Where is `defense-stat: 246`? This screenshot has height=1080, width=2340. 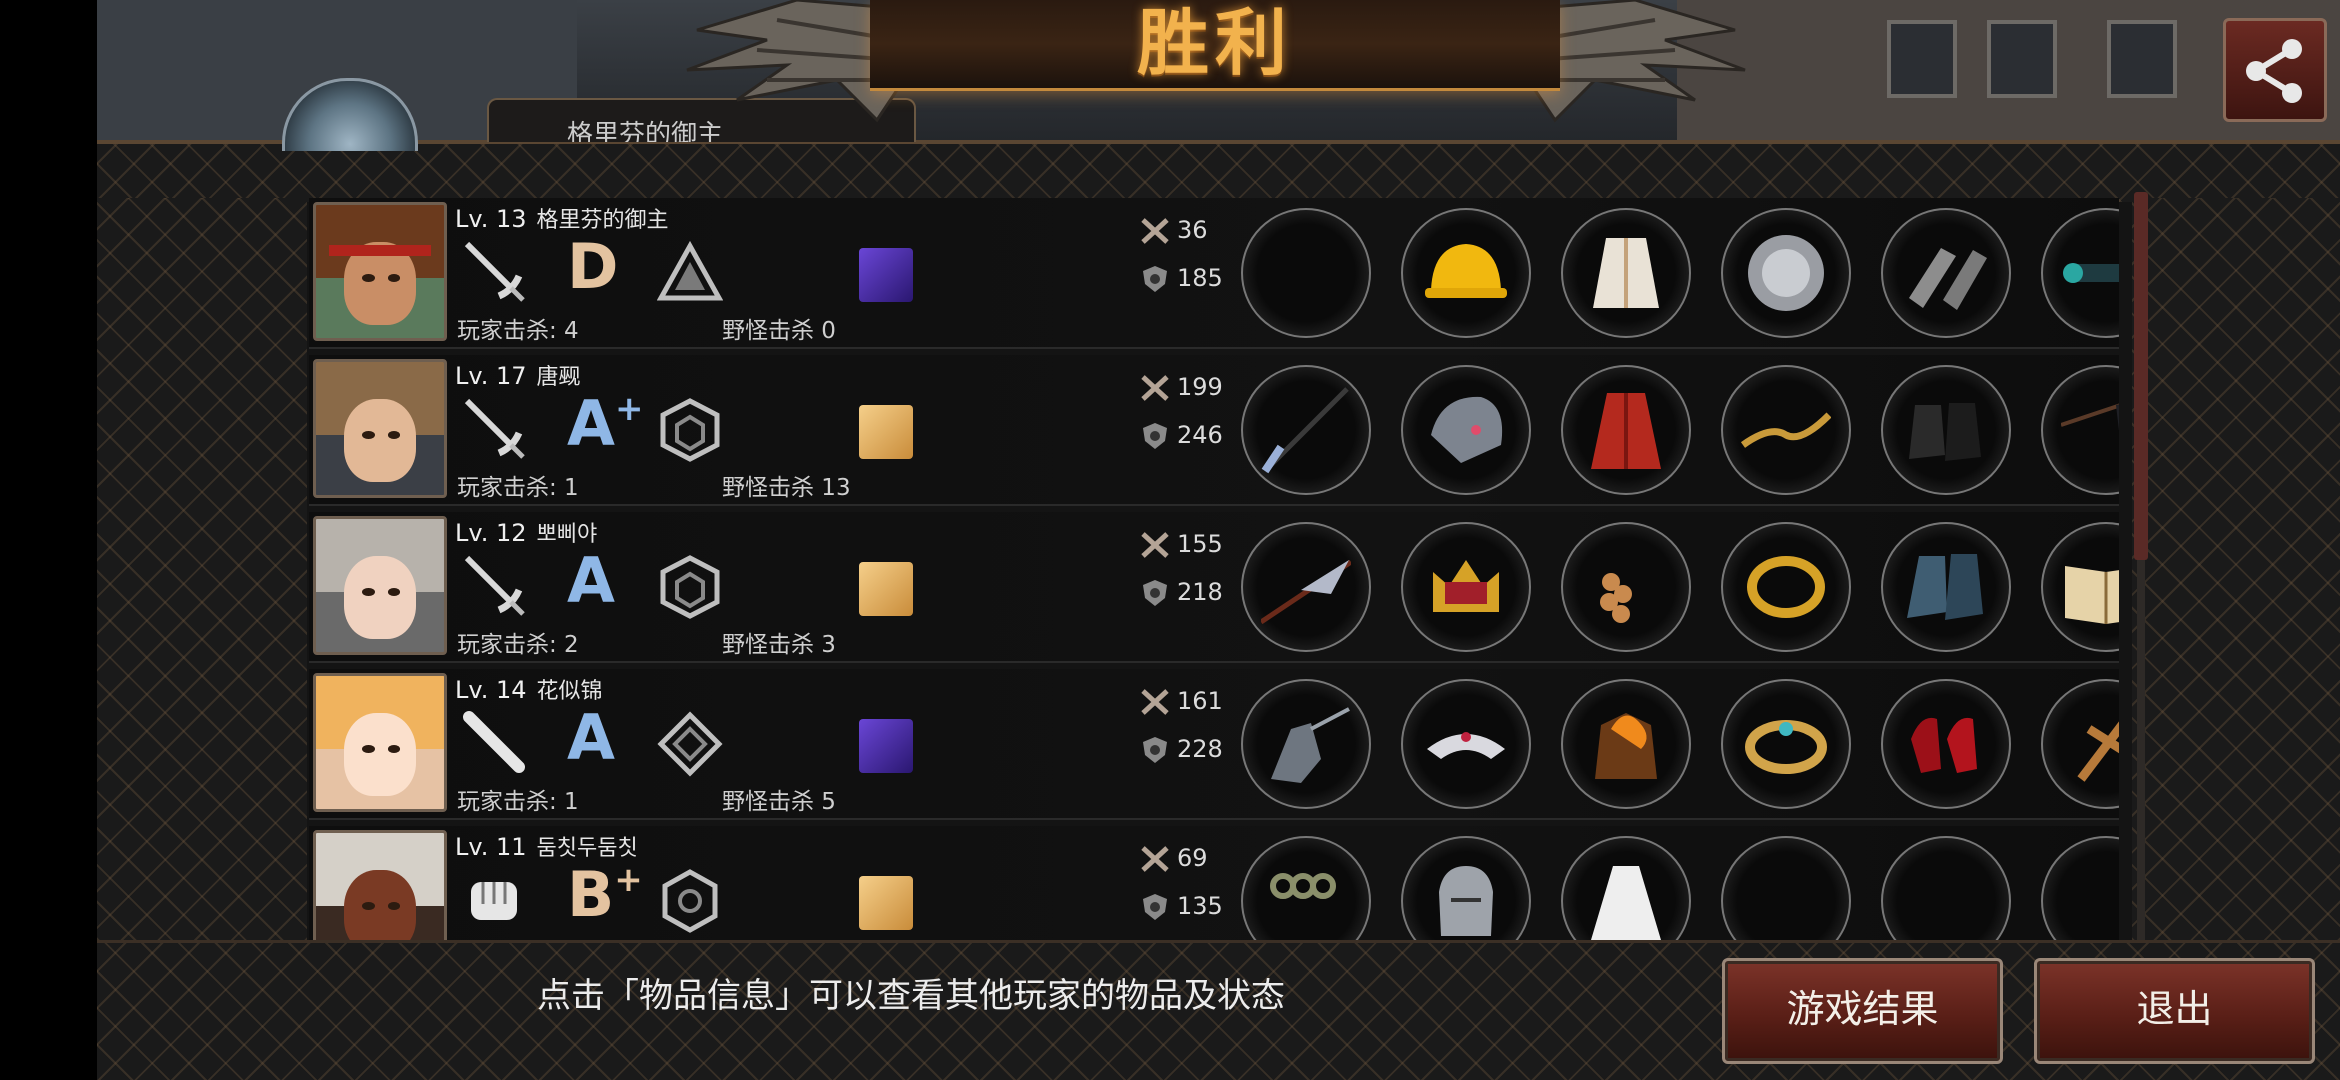
defense-stat: 246 is located at coordinates (1181, 436).